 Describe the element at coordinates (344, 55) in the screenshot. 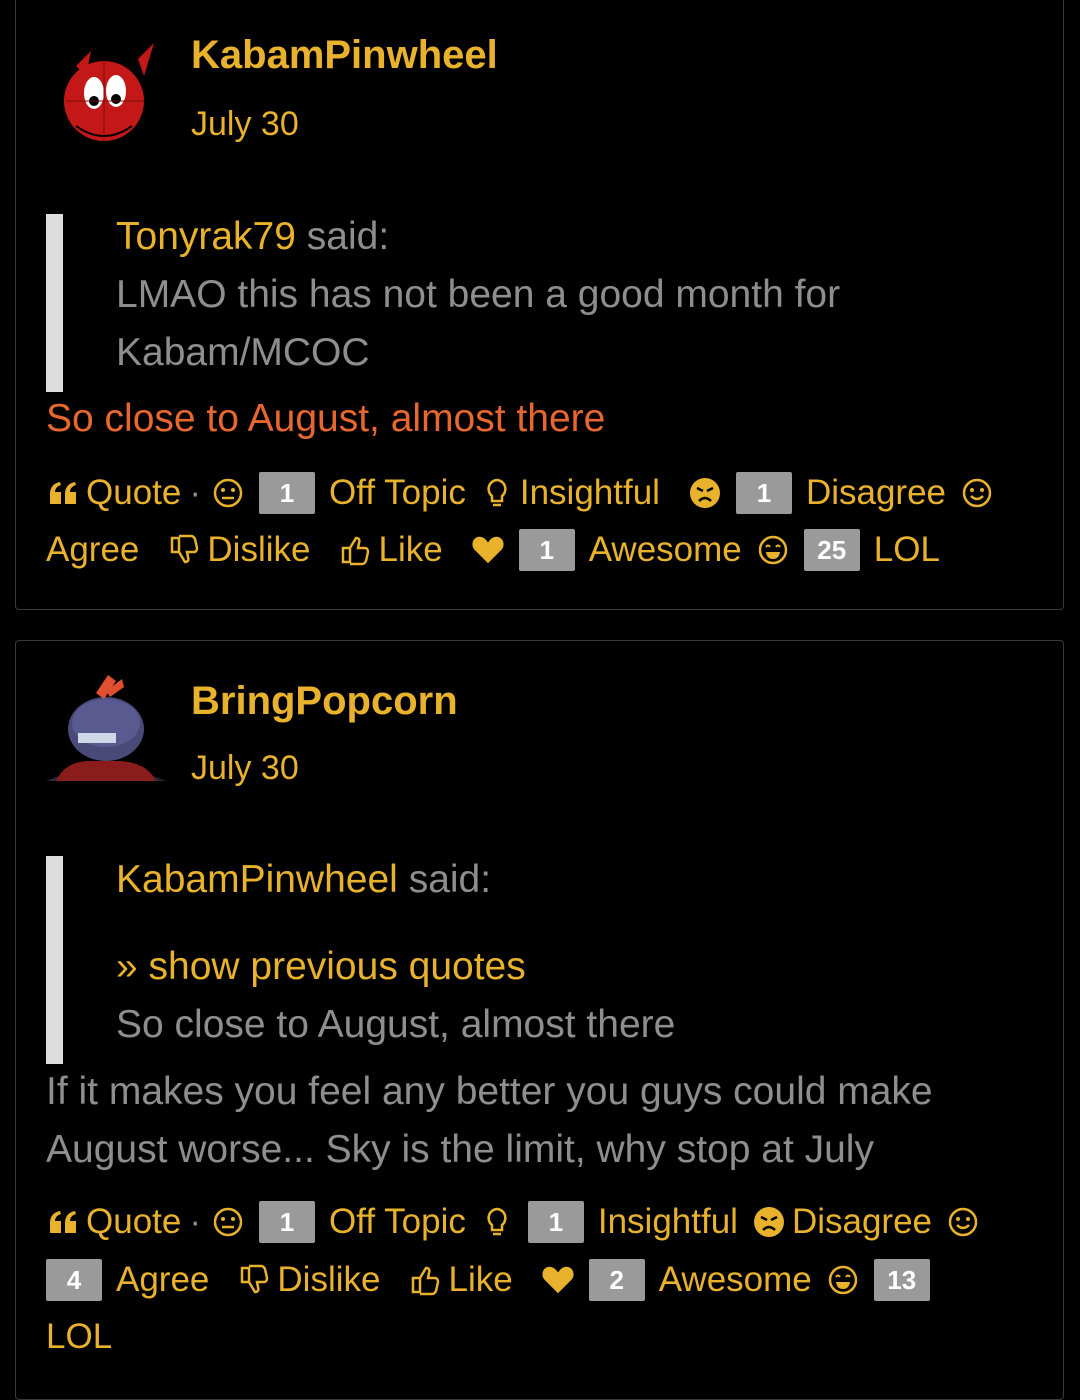

I see `username: KabamPinwheel` at that location.